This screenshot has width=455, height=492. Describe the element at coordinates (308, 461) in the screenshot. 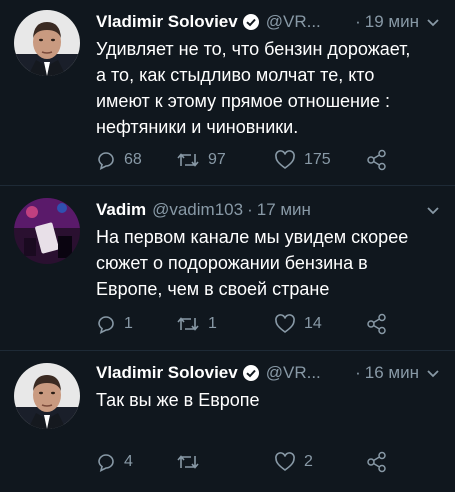

I see `like-count: 2` at that location.